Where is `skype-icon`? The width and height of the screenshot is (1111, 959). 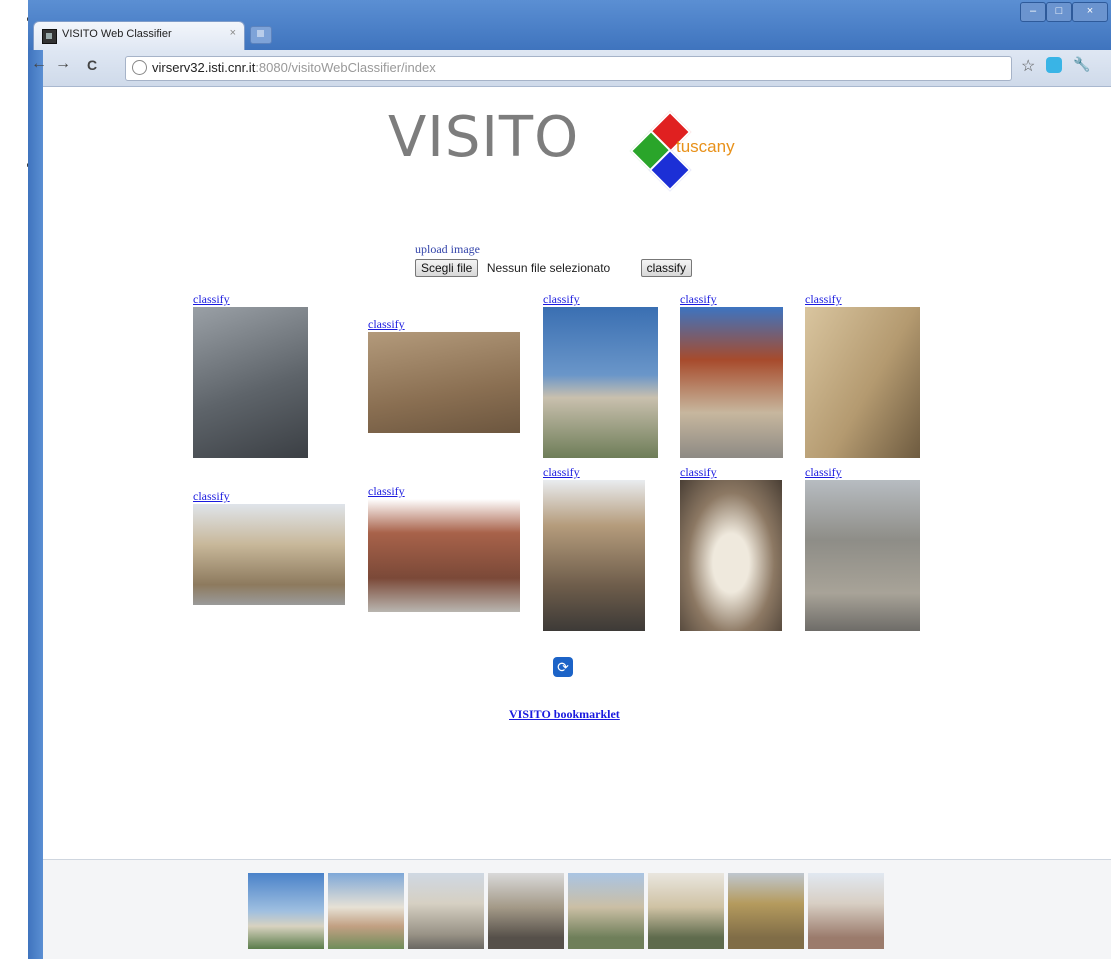
skype-icon is located at coordinates (1054, 65).